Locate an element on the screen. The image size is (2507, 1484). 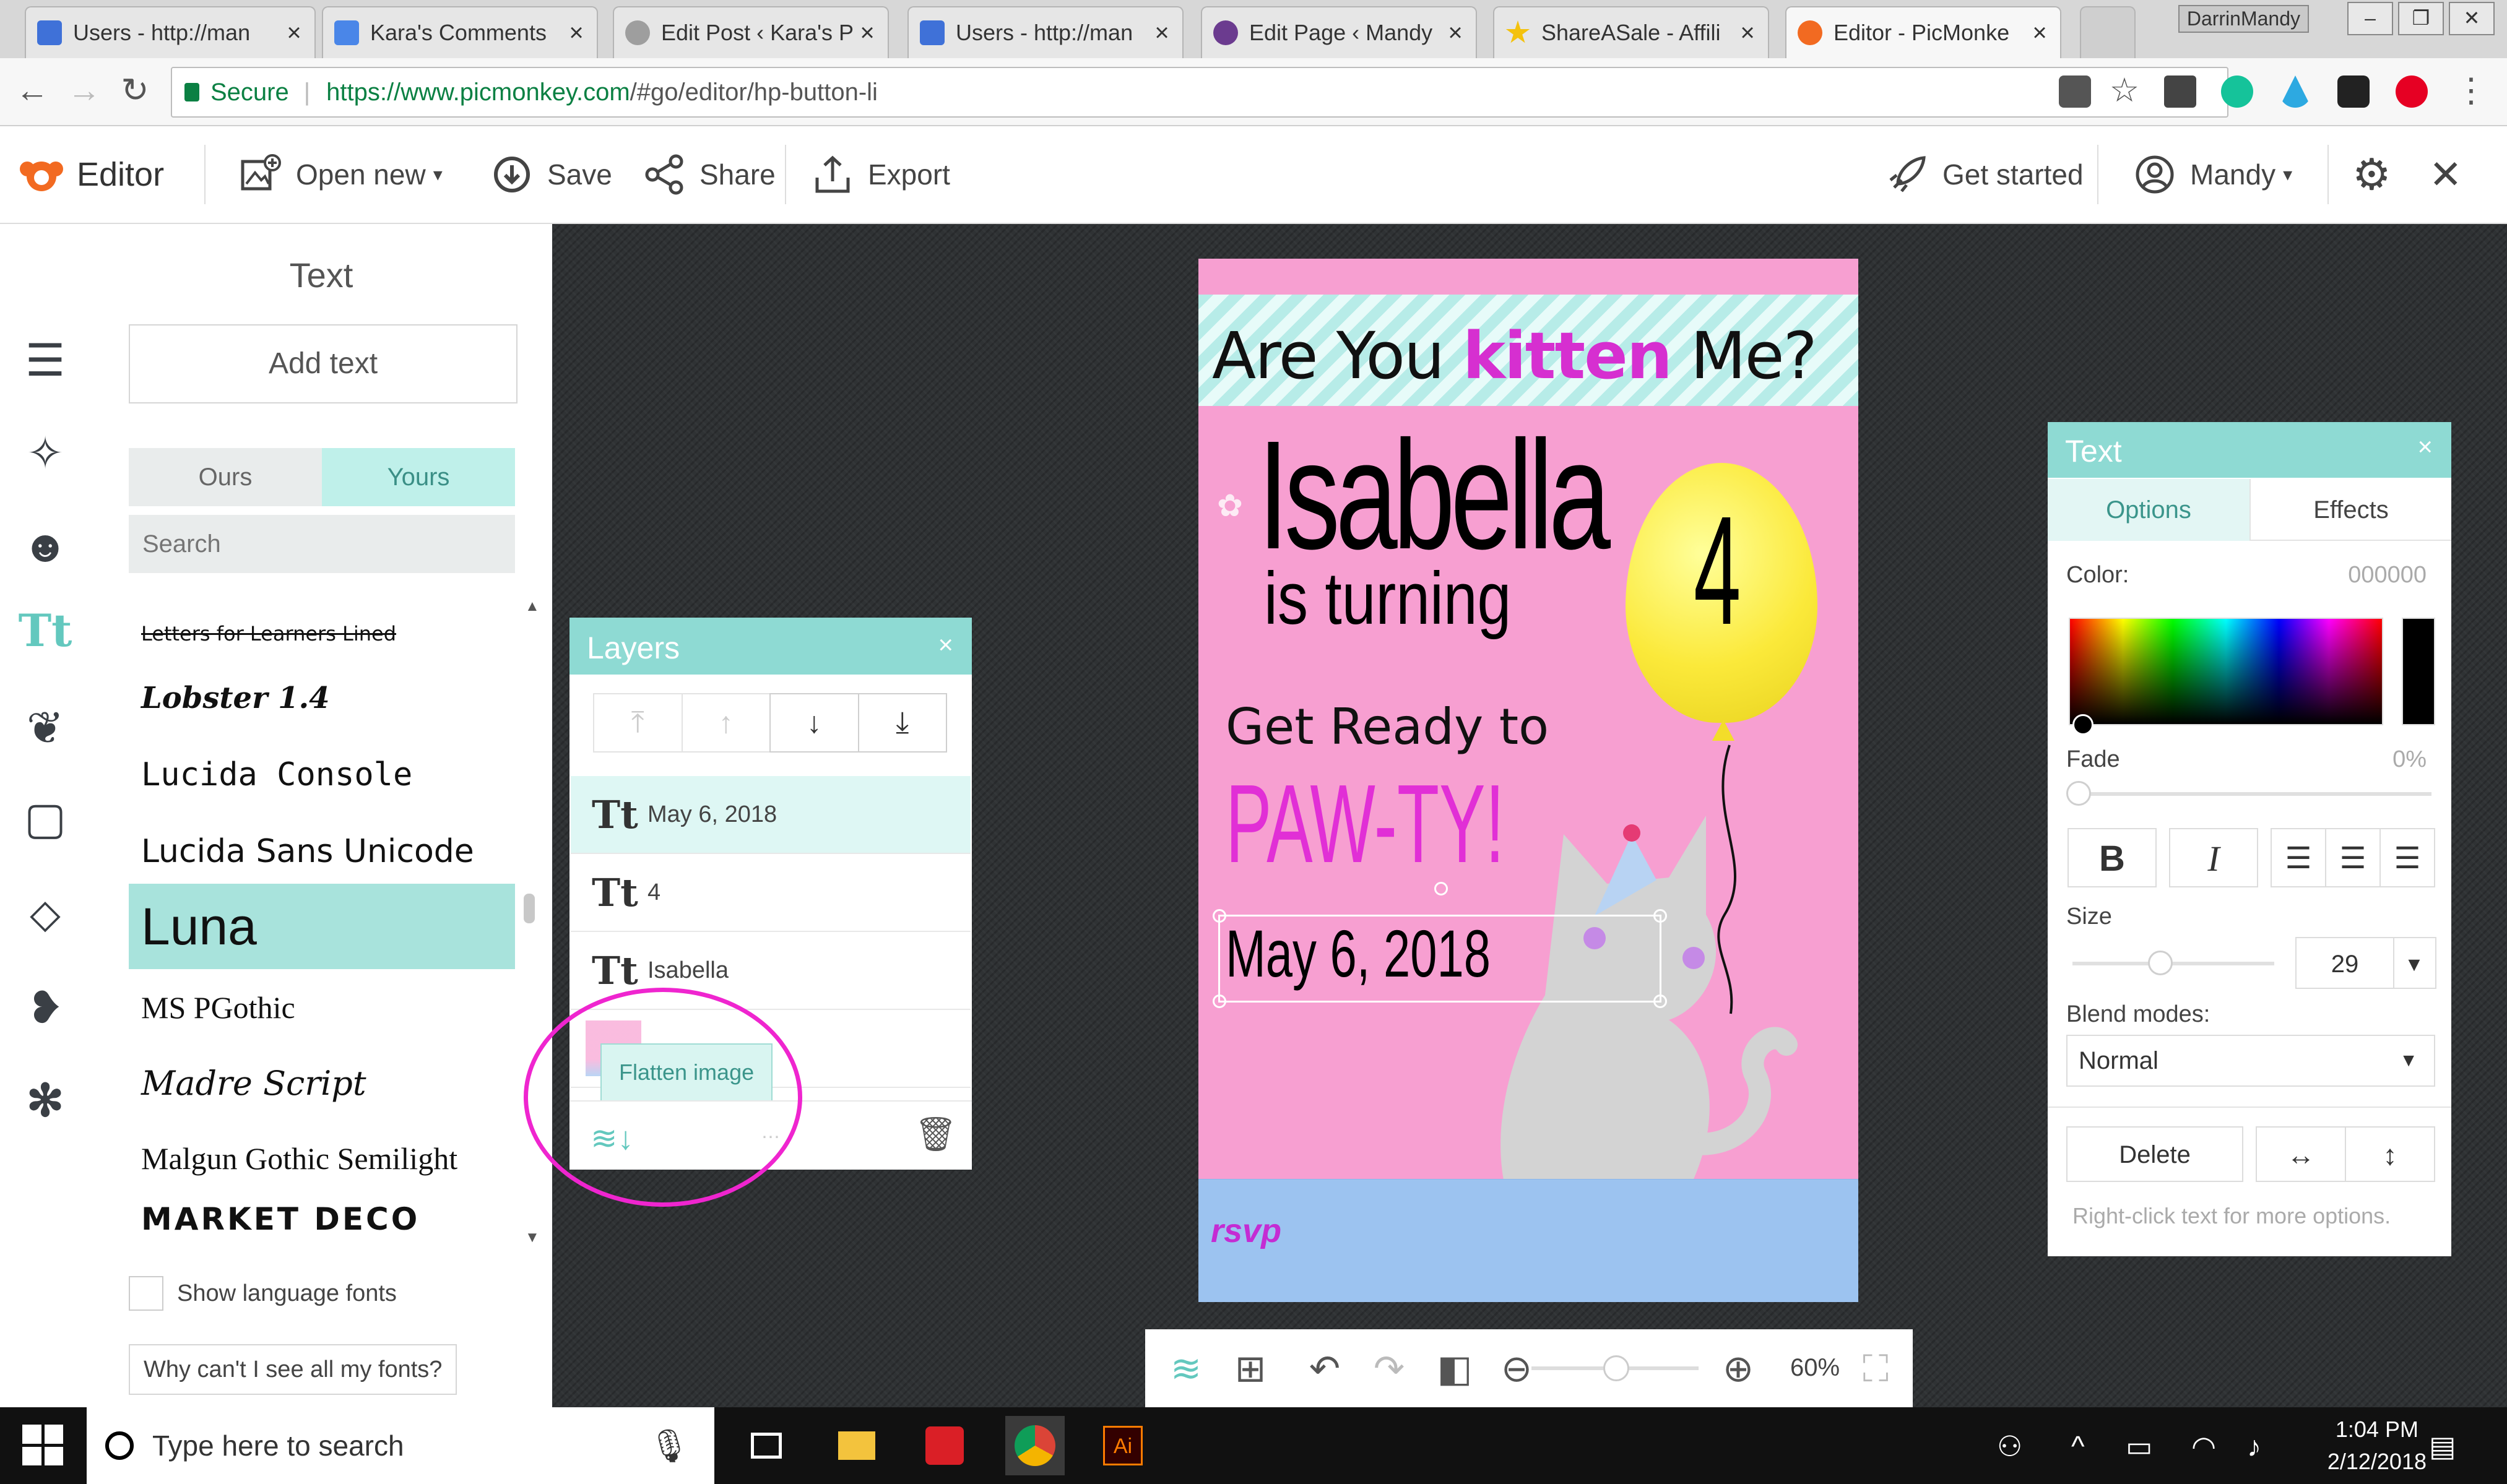
layers-header: Layers × is located at coordinates (770, 646).